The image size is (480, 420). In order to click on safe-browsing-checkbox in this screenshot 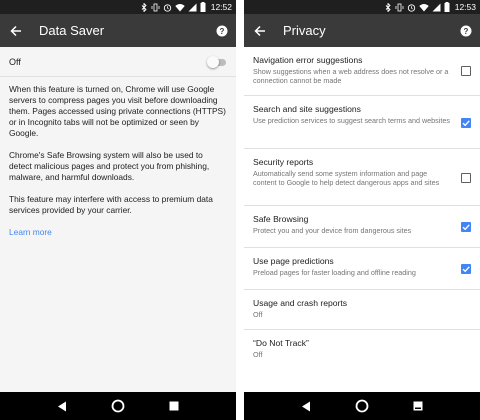, I will do `click(466, 227)`.